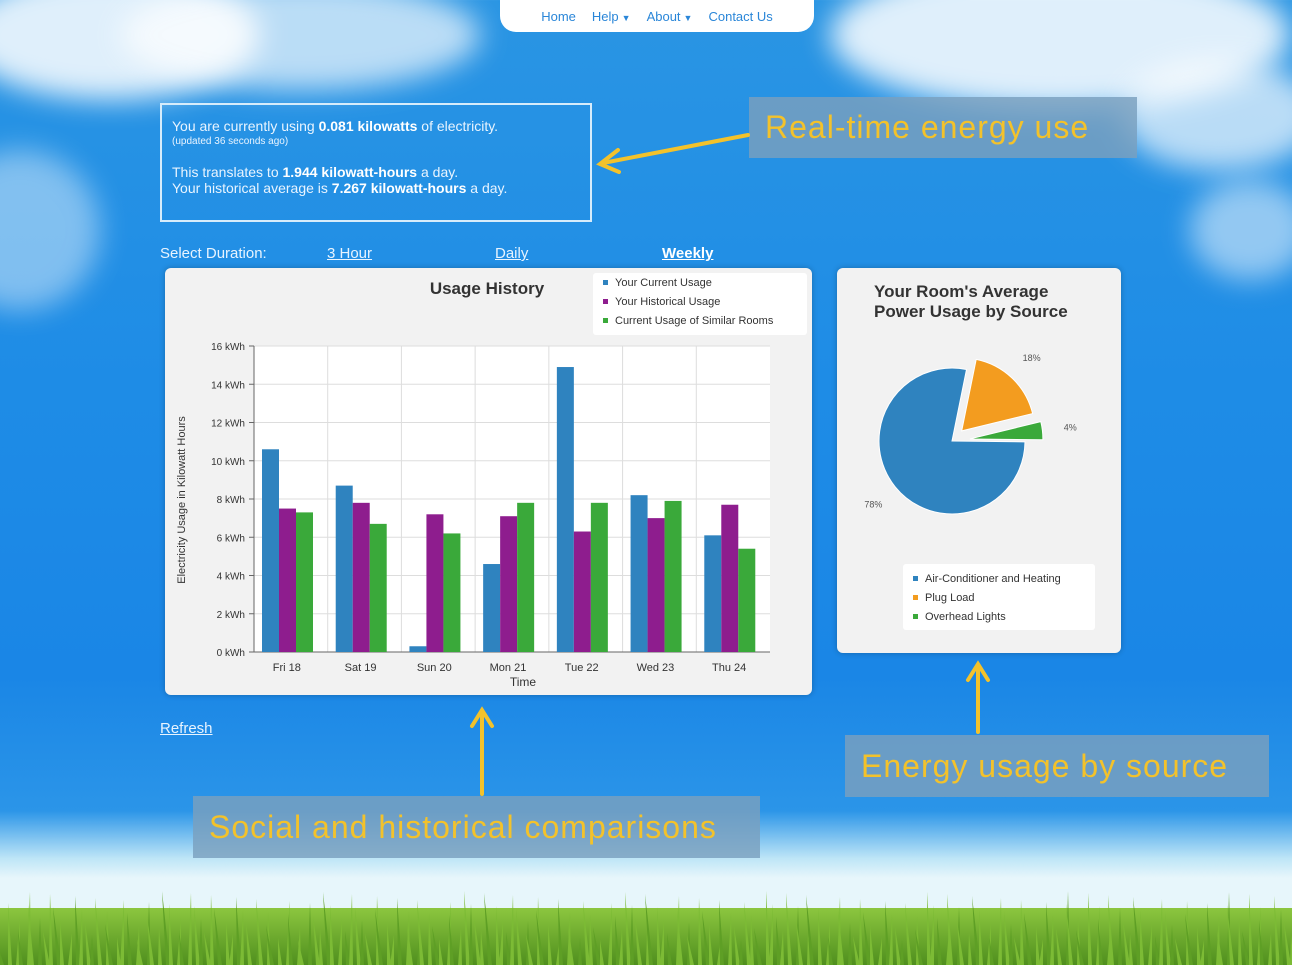 The width and height of the screenshot is (1292, 965). Describe the element at coordinates (458, 126) in the screenshot. I see `text: of electricity.` at that location.